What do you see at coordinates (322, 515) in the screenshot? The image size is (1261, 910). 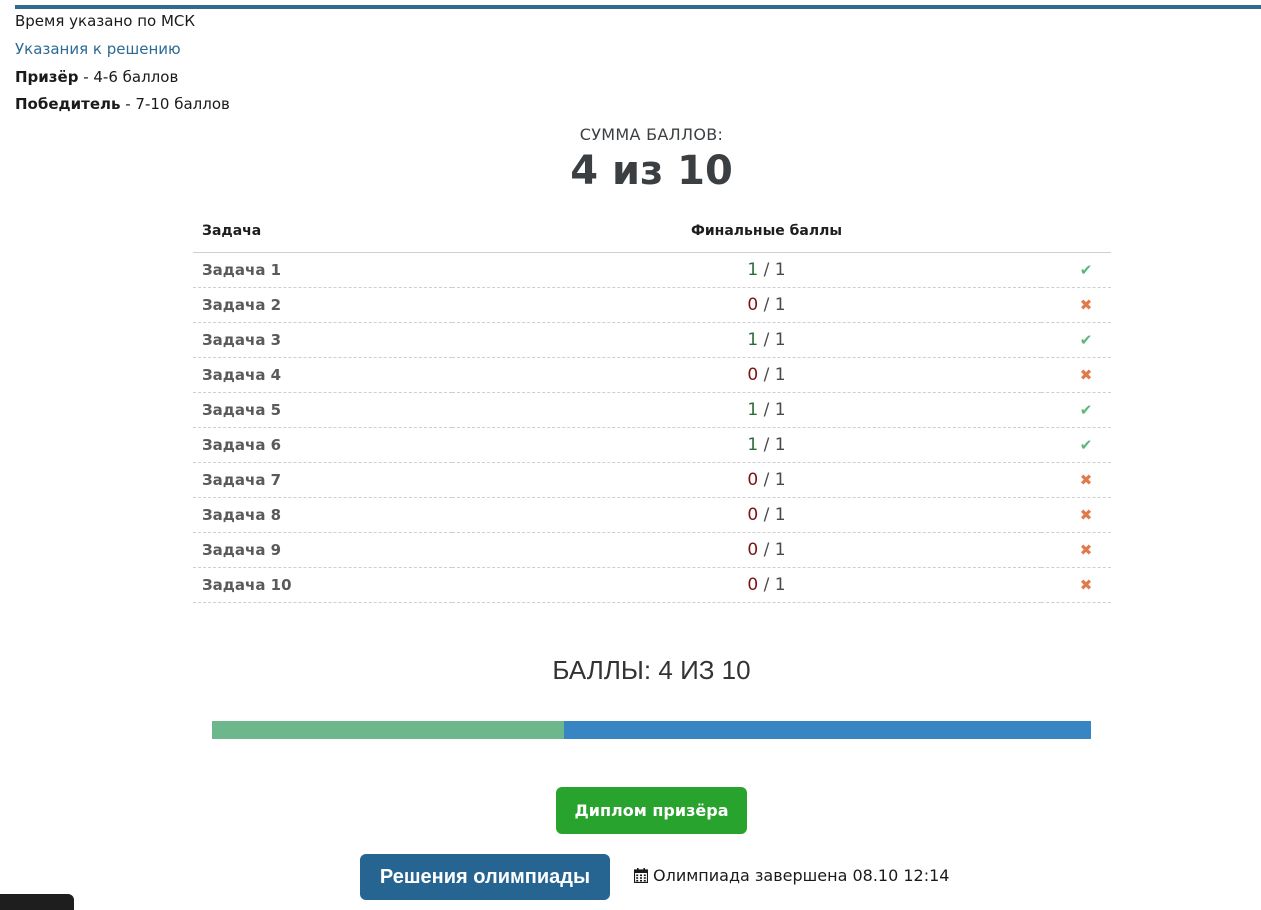 I see `task-name-cell: Задача 8` at bounding box center [322, 515].